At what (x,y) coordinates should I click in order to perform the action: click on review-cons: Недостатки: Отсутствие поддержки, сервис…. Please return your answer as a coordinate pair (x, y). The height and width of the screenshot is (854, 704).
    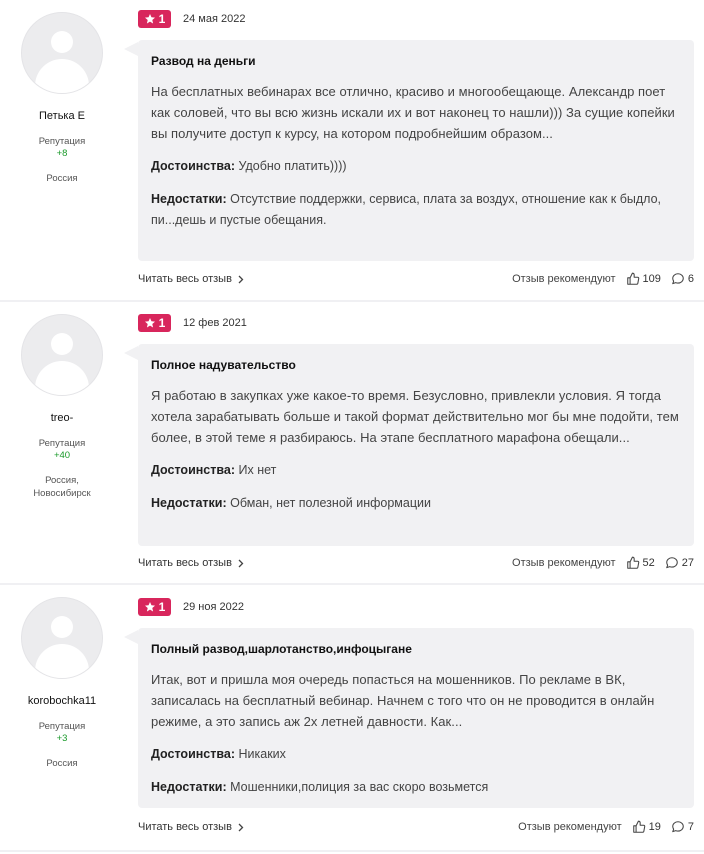
    Looking at the image, I should click on (415, 210).